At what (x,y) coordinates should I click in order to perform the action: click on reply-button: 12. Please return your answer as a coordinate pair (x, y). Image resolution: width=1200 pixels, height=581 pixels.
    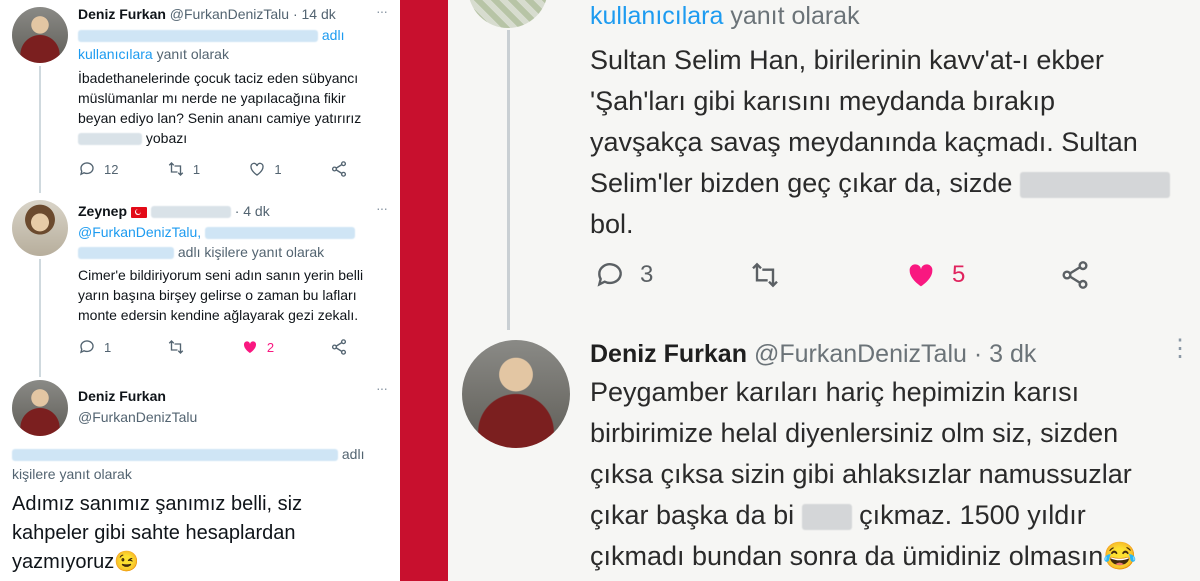
    Looking at the image, I should click on (98, 169).